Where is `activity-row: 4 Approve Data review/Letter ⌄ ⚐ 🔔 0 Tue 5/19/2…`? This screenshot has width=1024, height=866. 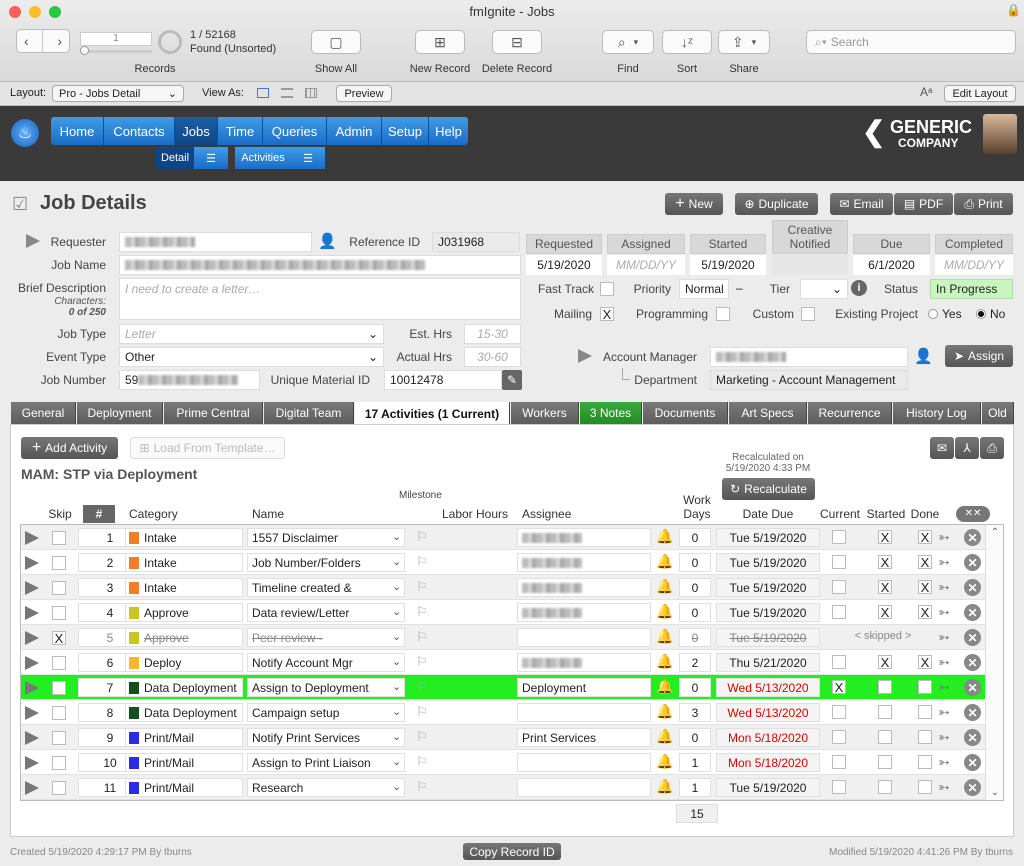
activity-row: 4 Approve Data review/Letter ⌄ ⚐ 🔔 0 Tue 5/19/2… is located at coordinates (503, 612).